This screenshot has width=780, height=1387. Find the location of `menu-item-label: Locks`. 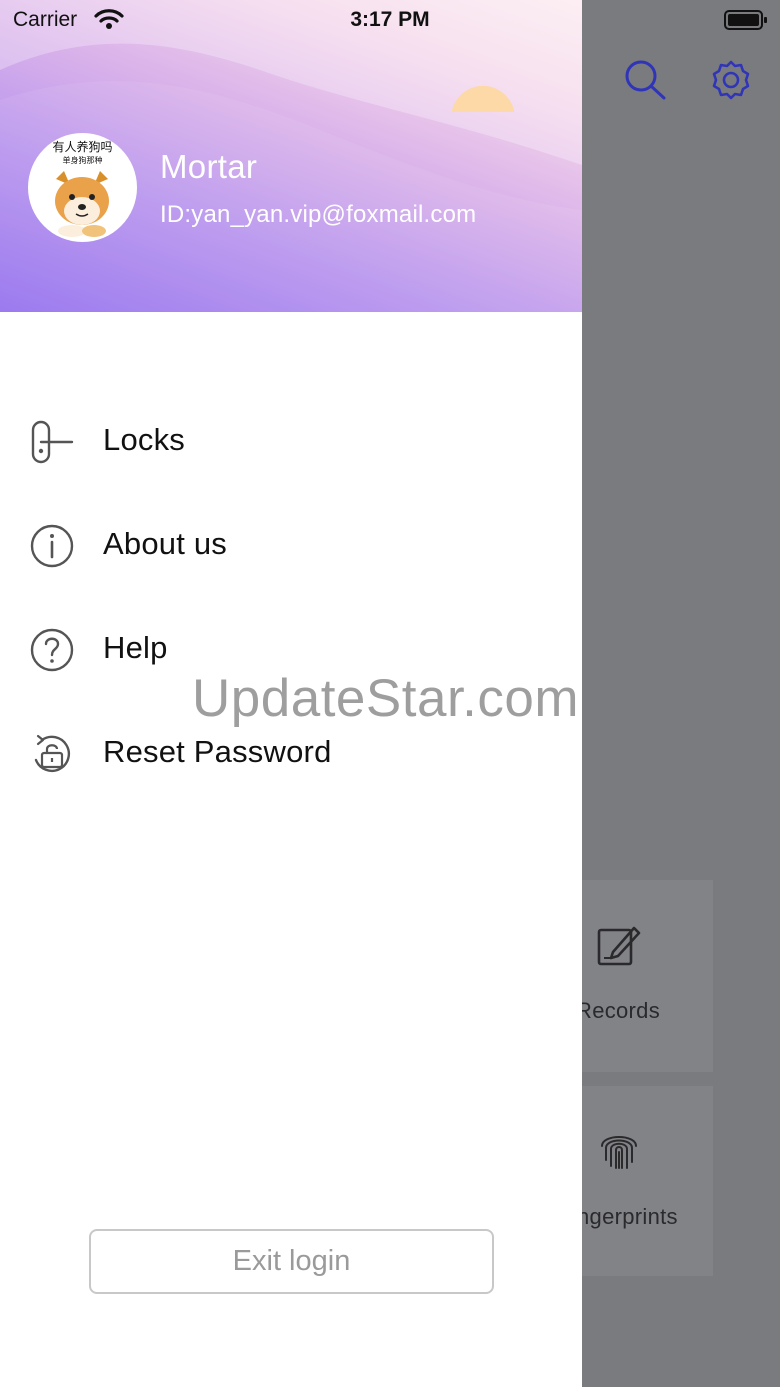

menu-item-label: Locks is located at coordinates (144, 439).